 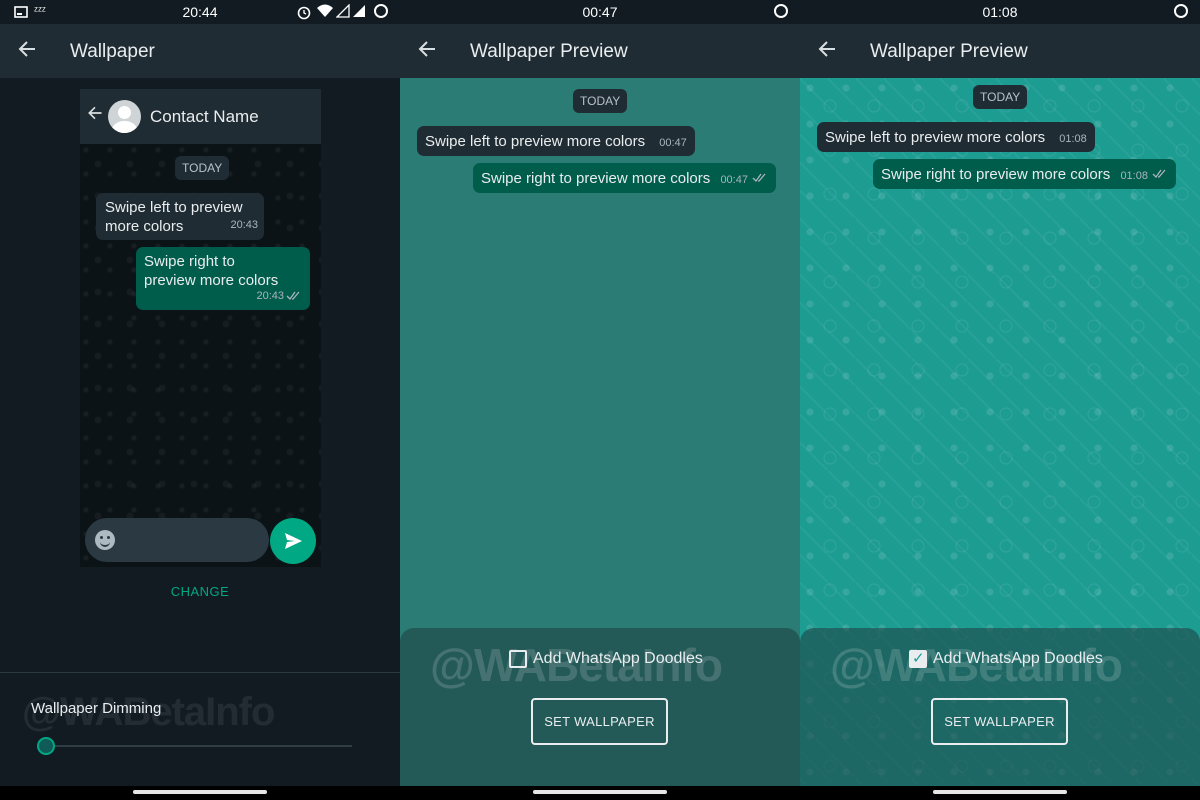 What do you see at coordinates (174, 207) in the screenshot?
I see `message-text: Swipe left to preview` at bounding box center [174, 207].